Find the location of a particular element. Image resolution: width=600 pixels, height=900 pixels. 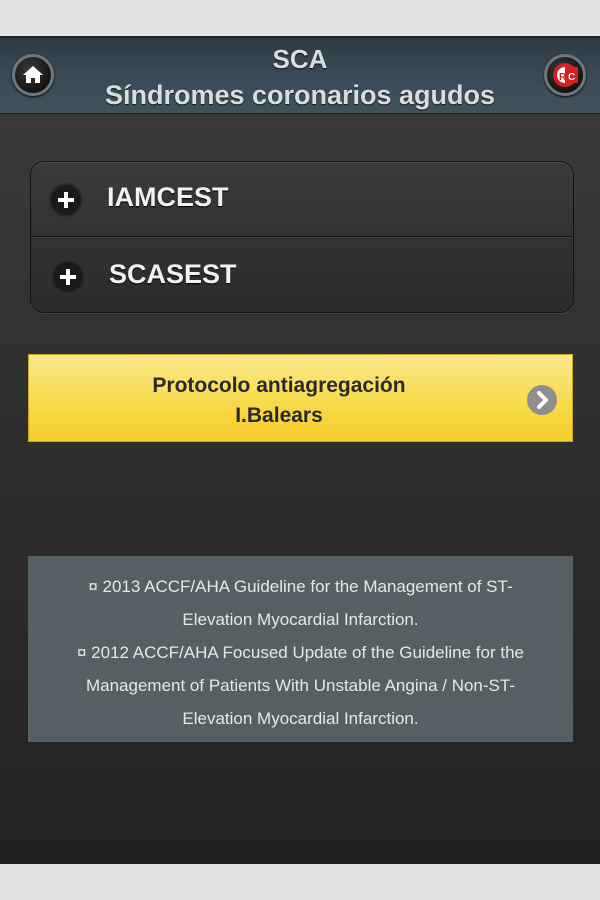

page-subtitle: Síndromes coronarios agudos is located at coordinates (300, 95).